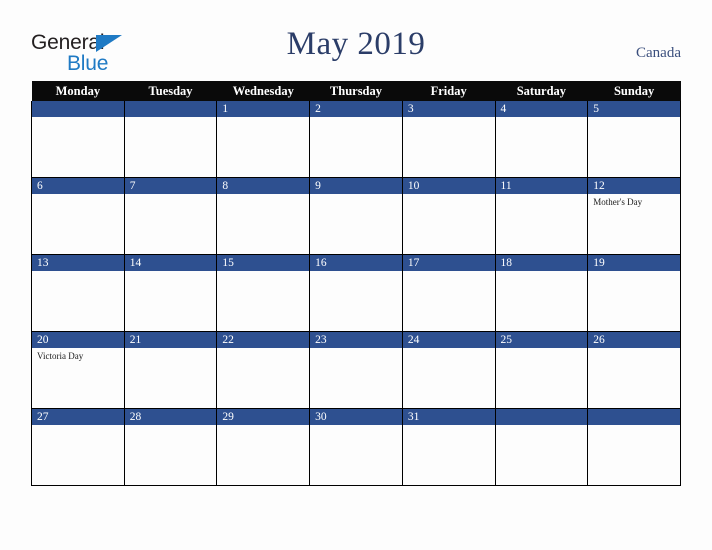  I want to click on calendar-day-cell: 9, so click(356, 216).